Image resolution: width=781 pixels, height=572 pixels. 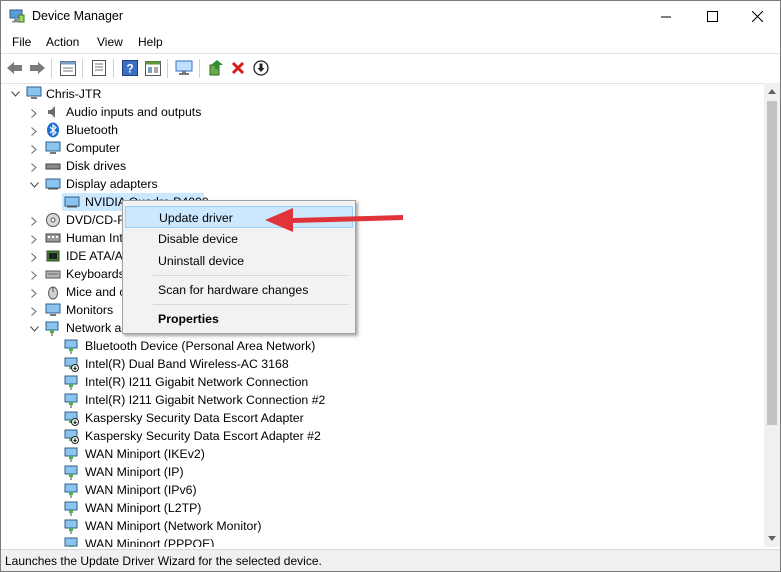 What do you see at coordinates (96, 220) in the screenshot?
I see `category-dvd: DVD/CD-R` at bounding box center [96, 220].